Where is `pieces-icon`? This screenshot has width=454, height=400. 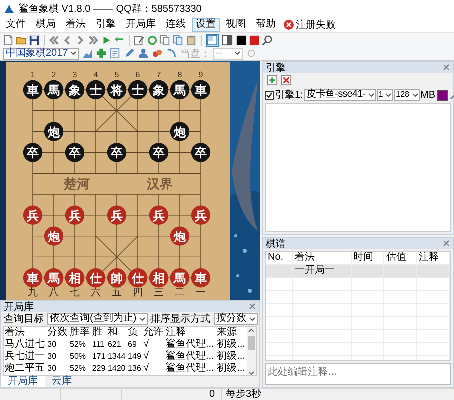 pieces-icon is located at coordinates (158, 53).